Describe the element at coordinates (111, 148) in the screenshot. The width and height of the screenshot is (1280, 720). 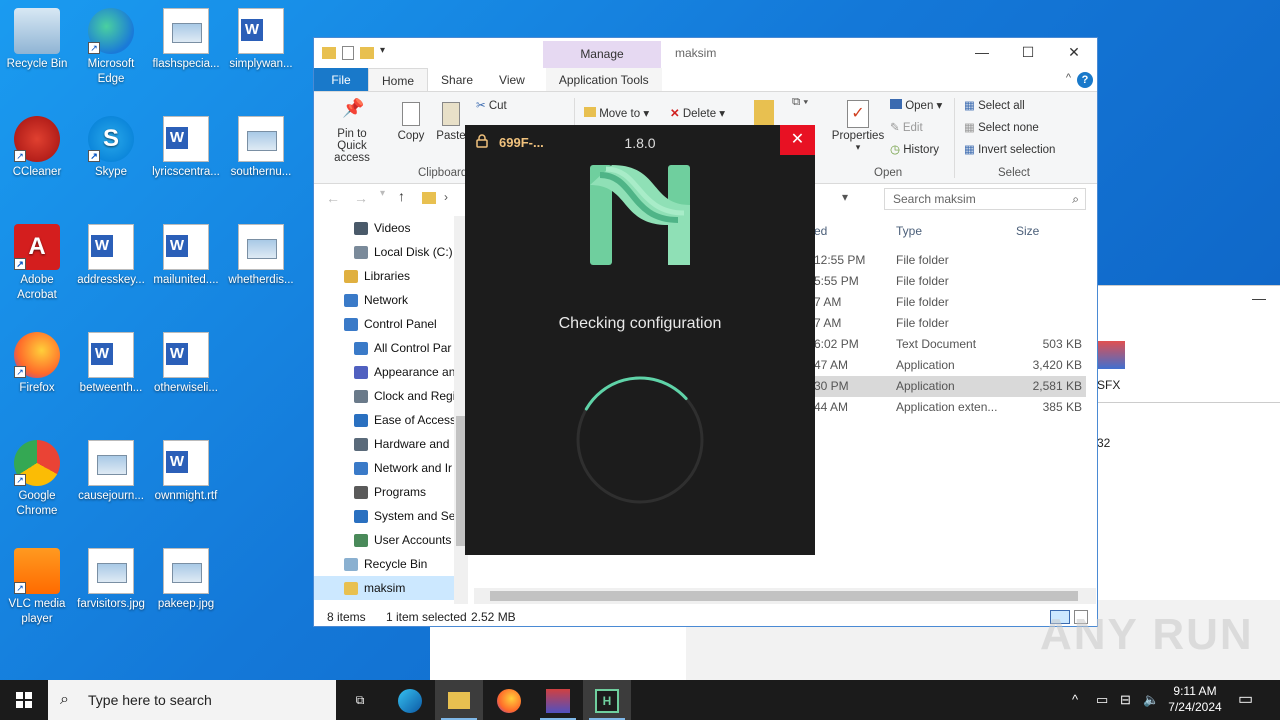
I see `desktop-icon: S ↗ Skype` at that location.